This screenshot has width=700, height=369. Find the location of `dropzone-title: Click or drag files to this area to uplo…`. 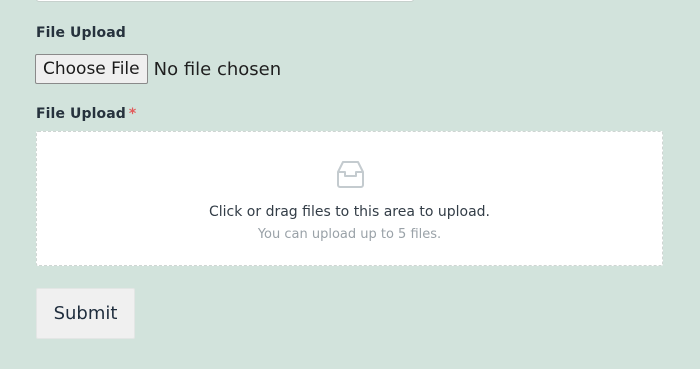

dropzone-title: Click or drag files to this area to uplo… is located at coordinates (349, 212).